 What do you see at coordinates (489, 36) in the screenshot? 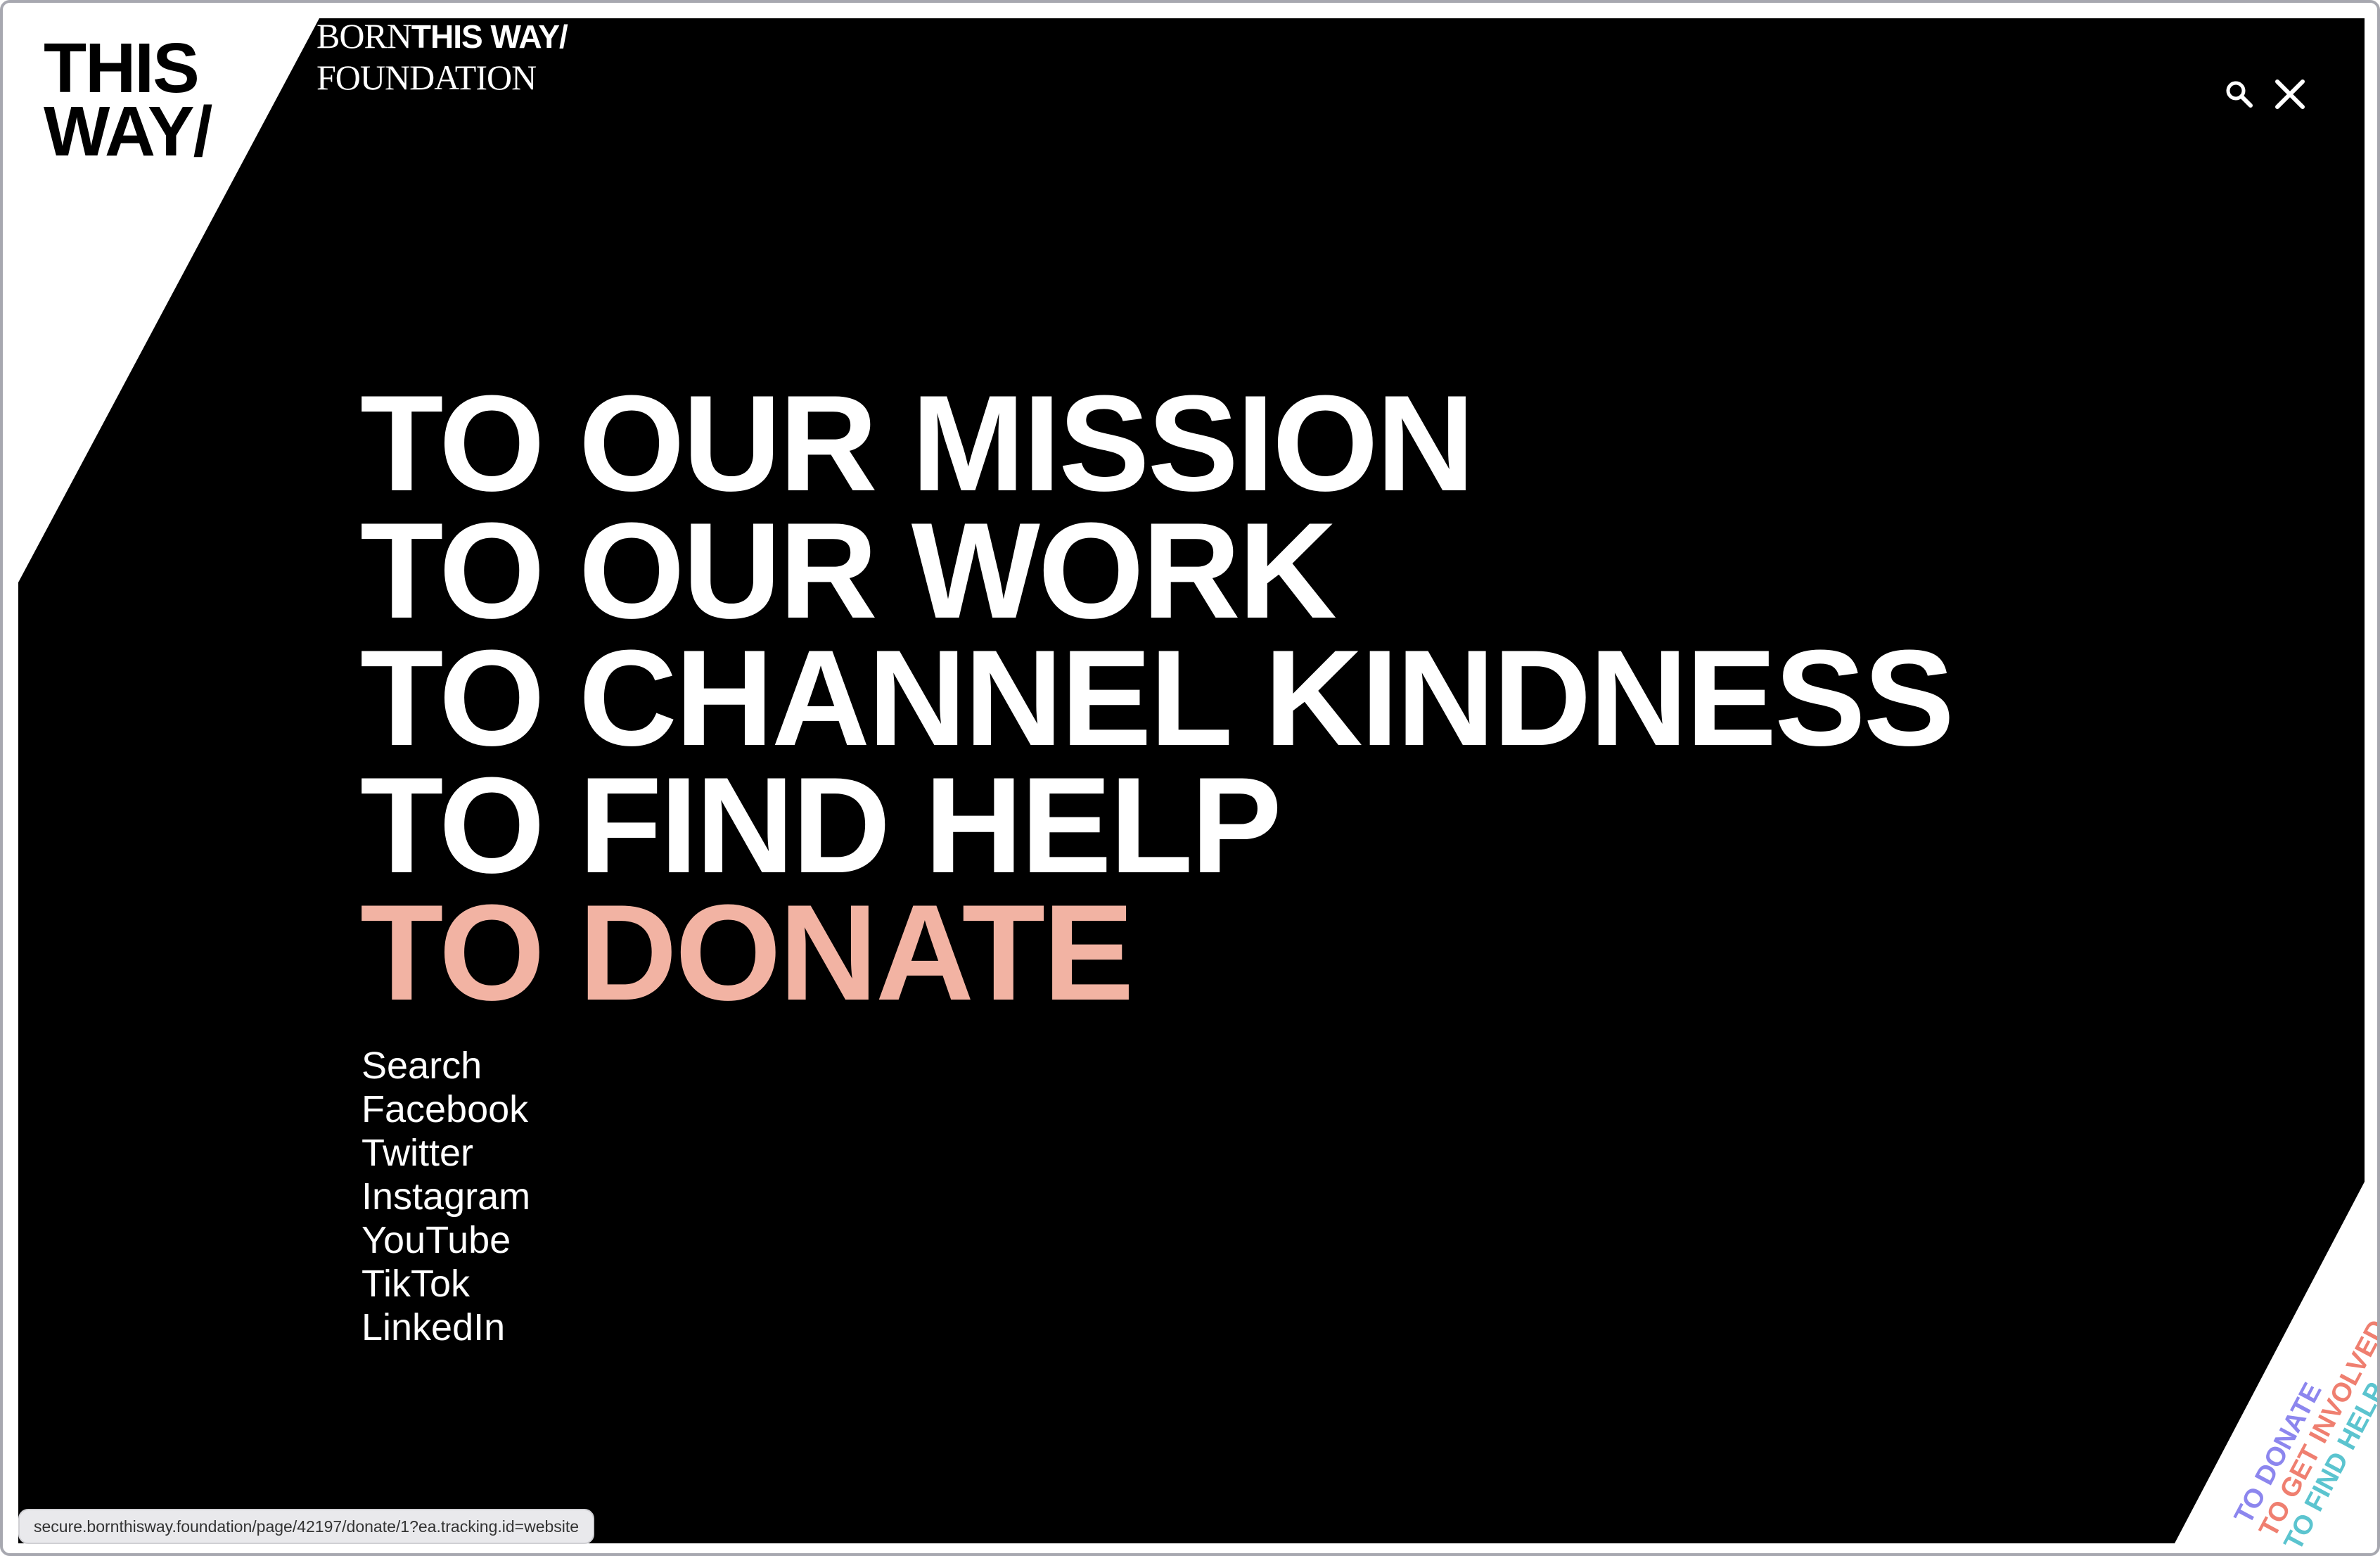
I see `foundation-logo-thisway: THIS WAY/` at bounding box center [489, 36].